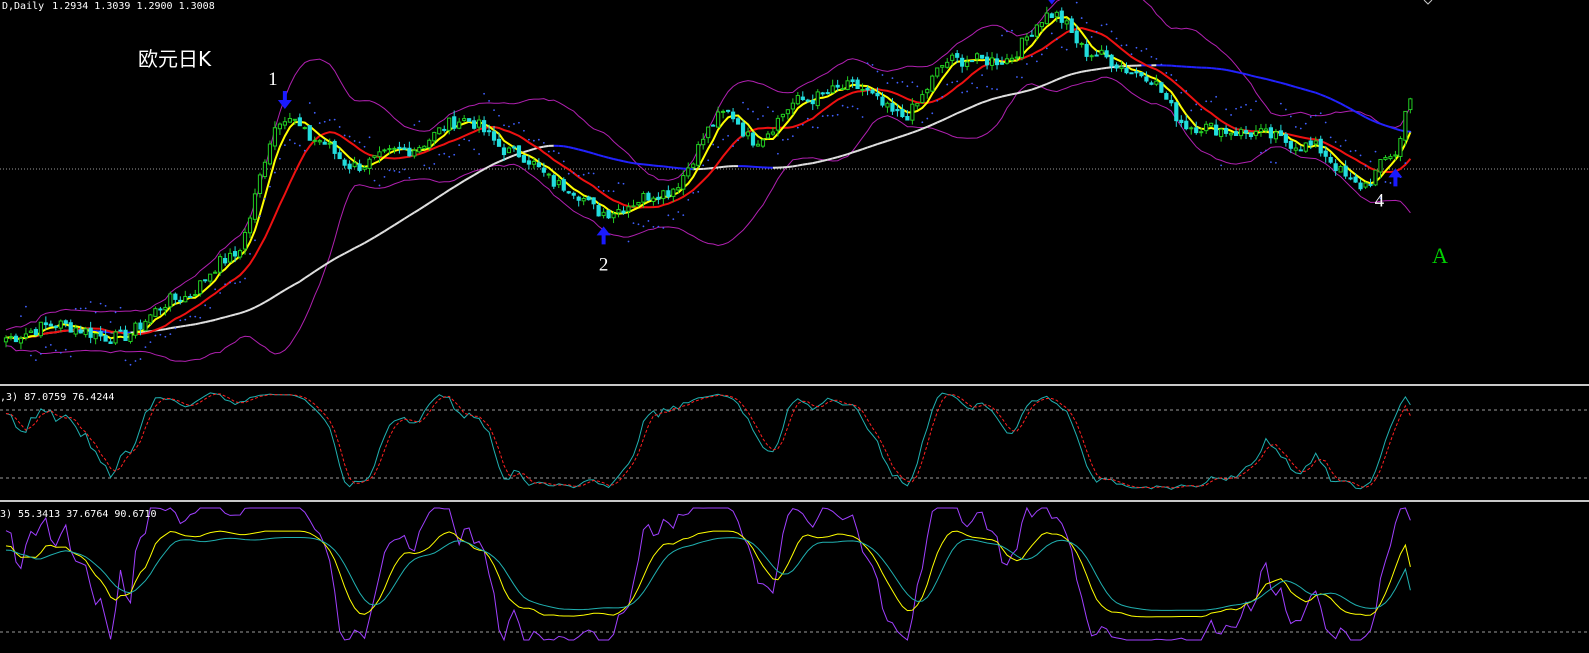 The image size is (1589, 653). What do you see at coordinates (23, 6) in the screenshot?
I see `symbol-period: D,Daily` at bounding box center [23, 6].